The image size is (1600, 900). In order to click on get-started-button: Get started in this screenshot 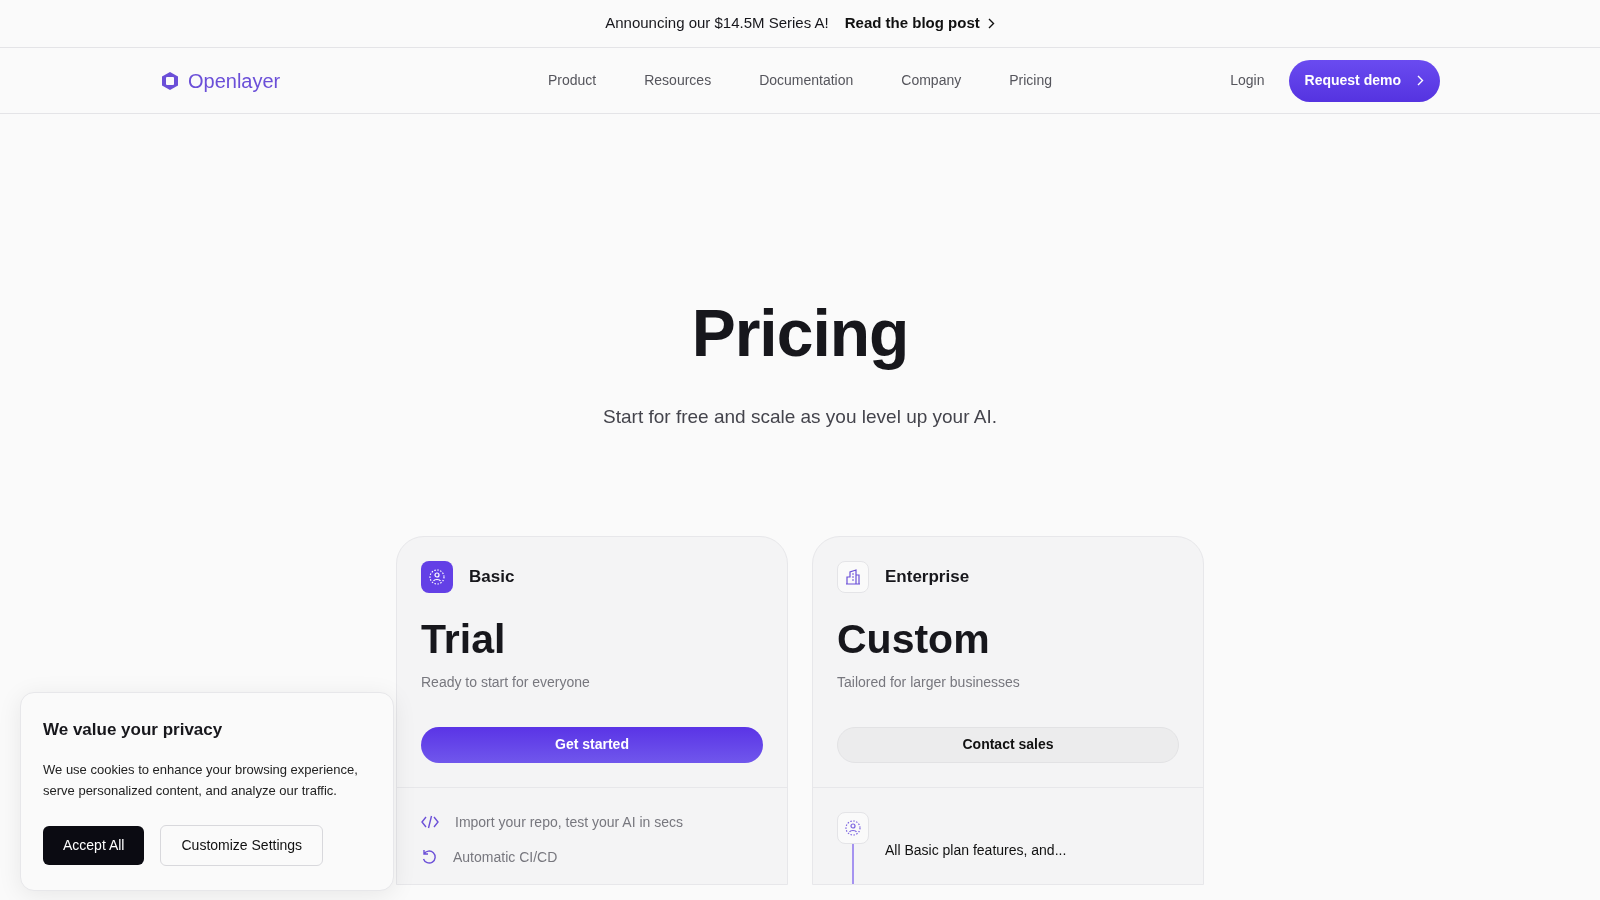, I will do `click(592, 744)`.